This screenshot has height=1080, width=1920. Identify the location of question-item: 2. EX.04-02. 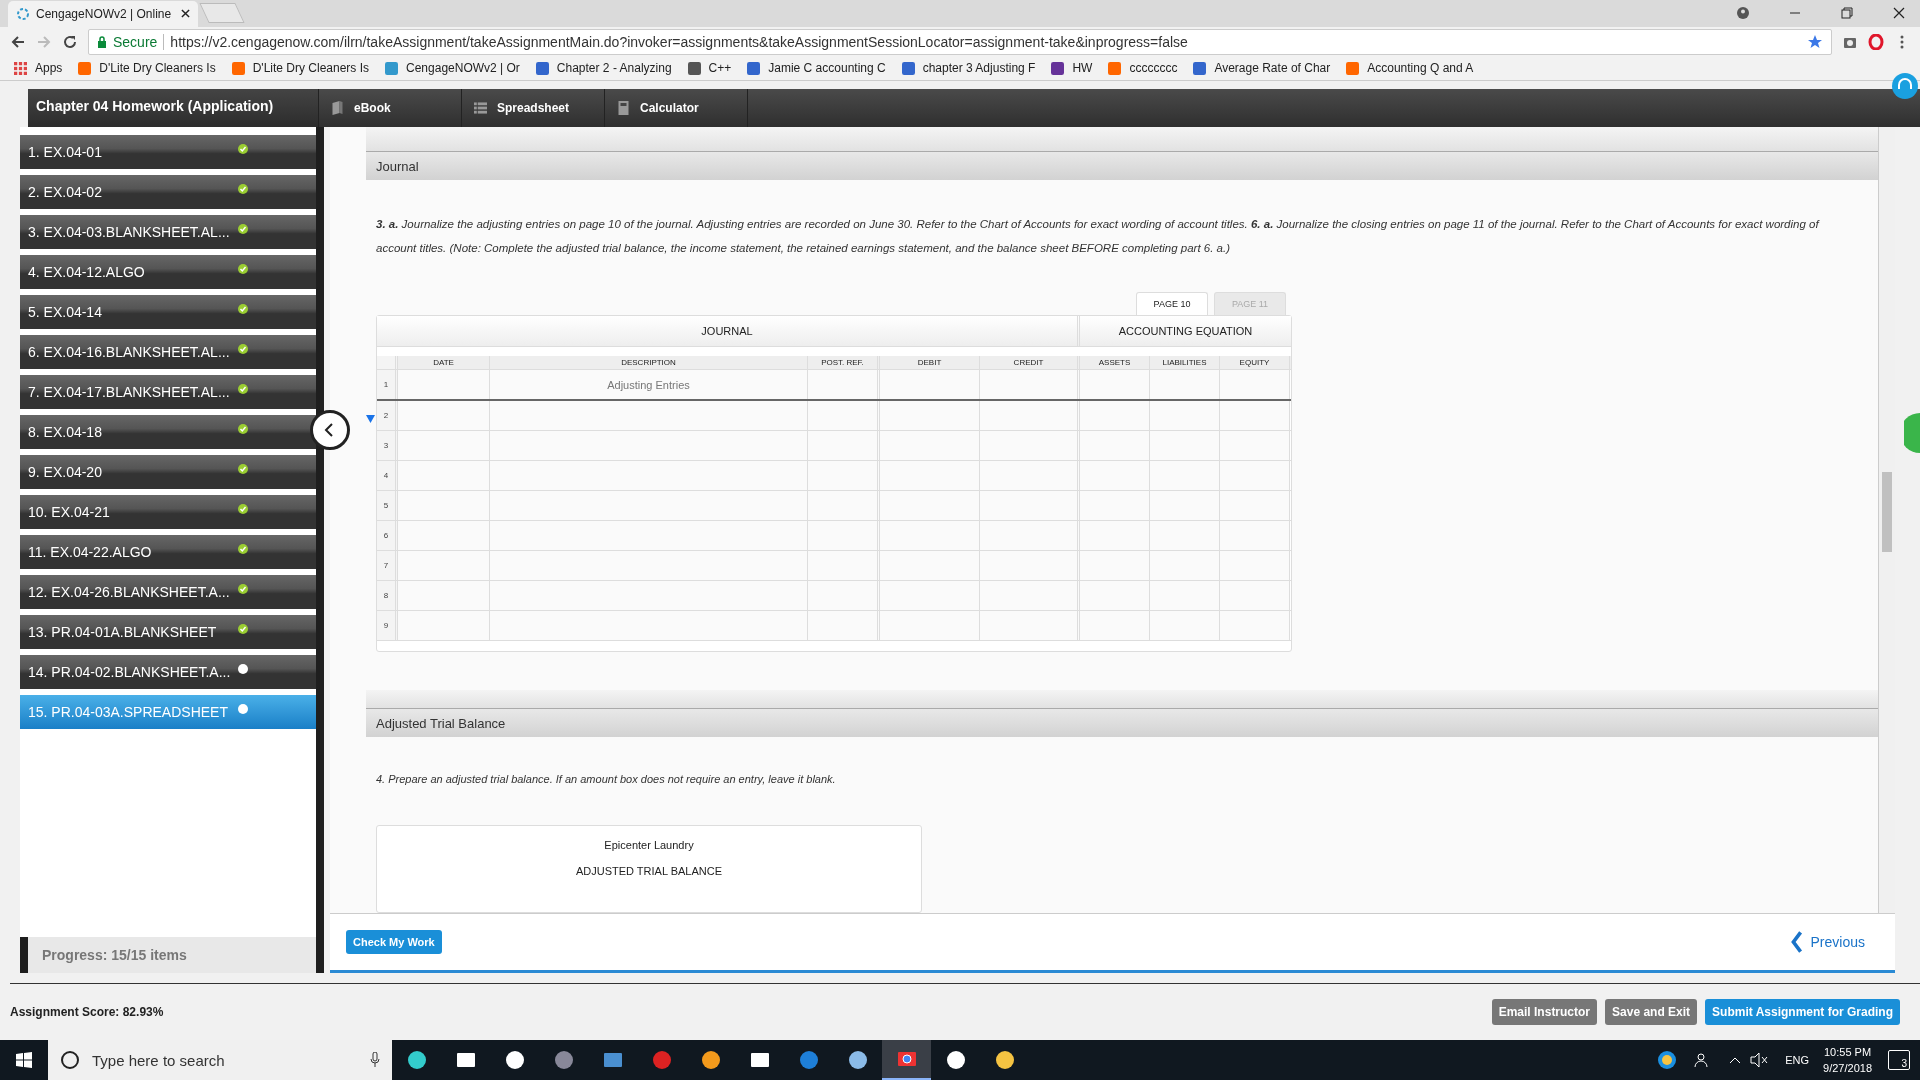
(168, 192).